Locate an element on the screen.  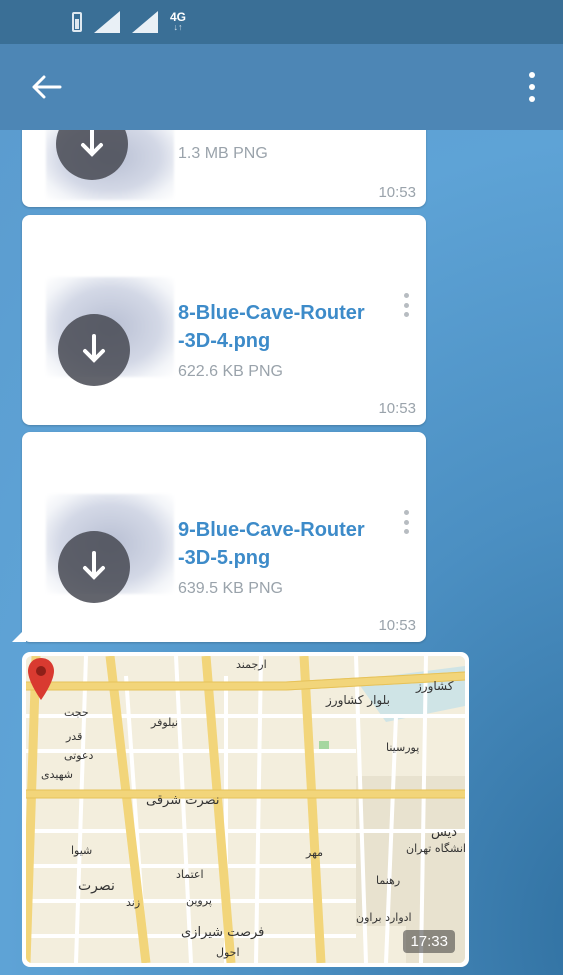
svg-text: پروین is located at coordinates (199, 900).